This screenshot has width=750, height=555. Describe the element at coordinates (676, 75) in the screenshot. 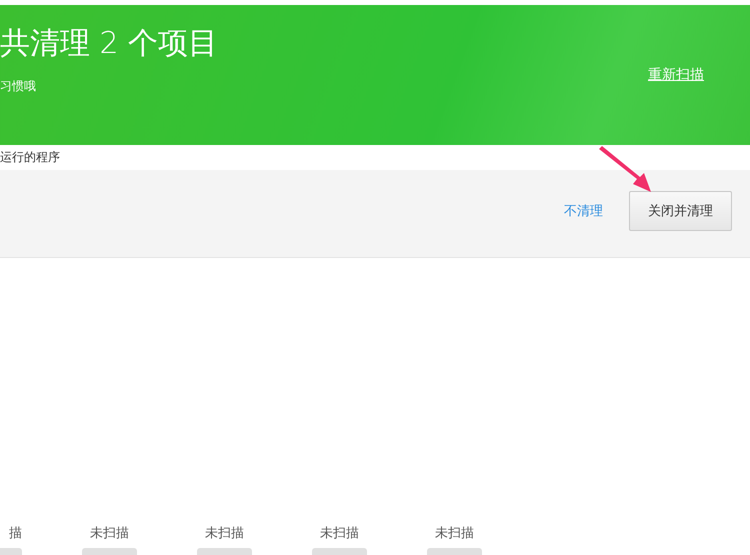

I see `rescan-link: 重新扫描` at that location.